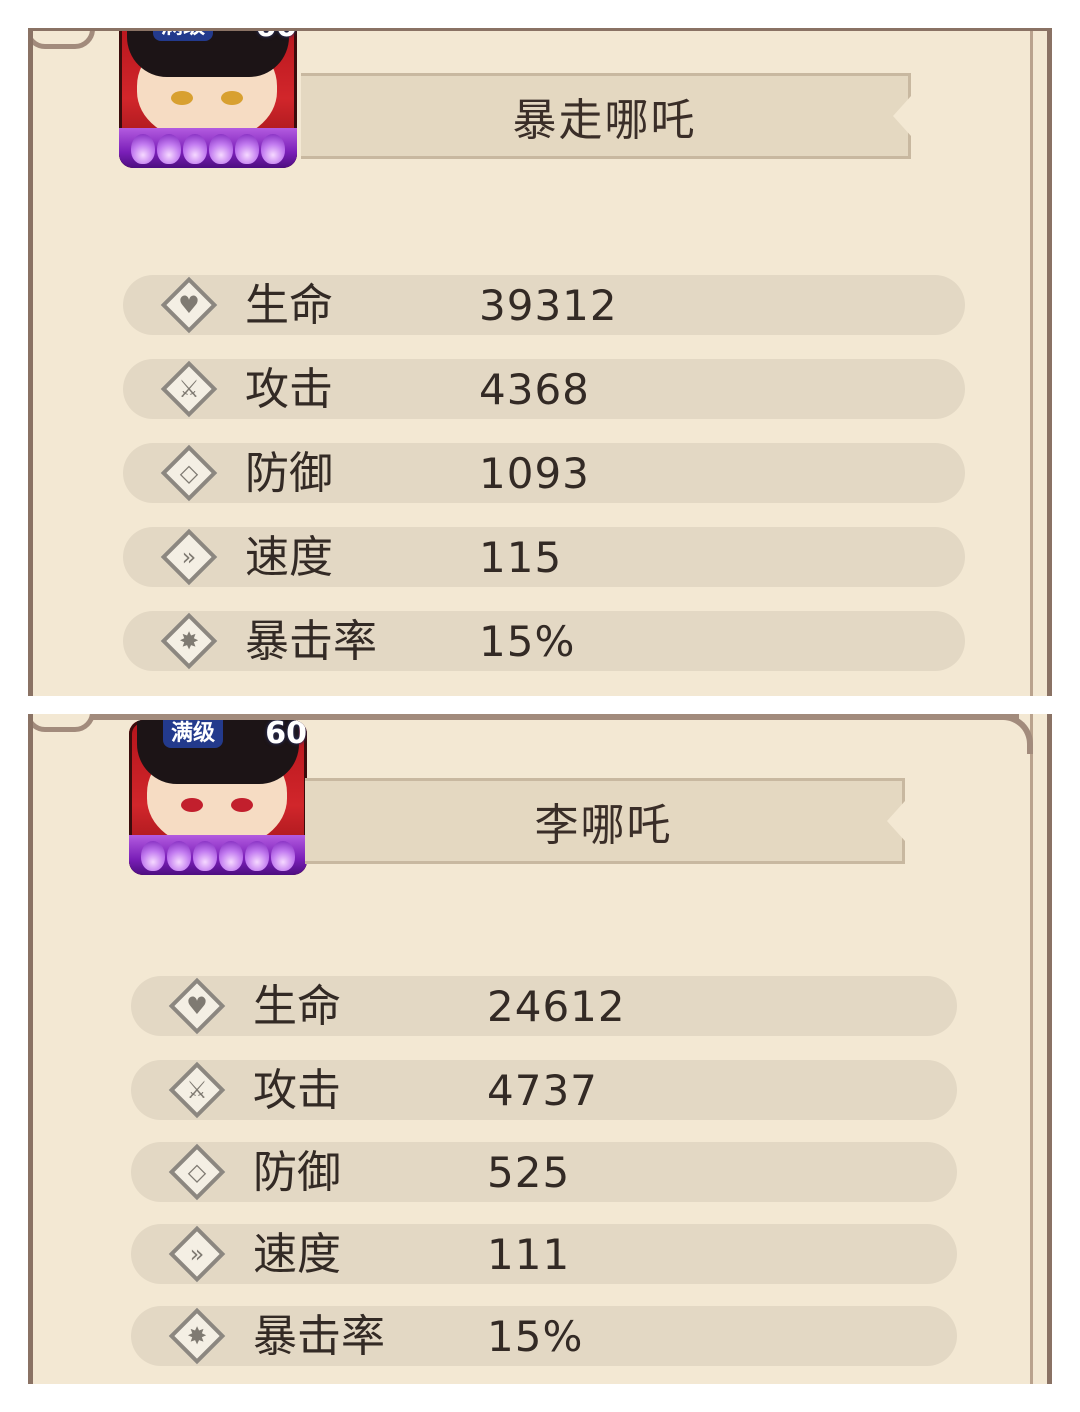  Describe the element at coordinates (603, 825) in the screenshot. I see `hero-name: 李哪吒` at that location.